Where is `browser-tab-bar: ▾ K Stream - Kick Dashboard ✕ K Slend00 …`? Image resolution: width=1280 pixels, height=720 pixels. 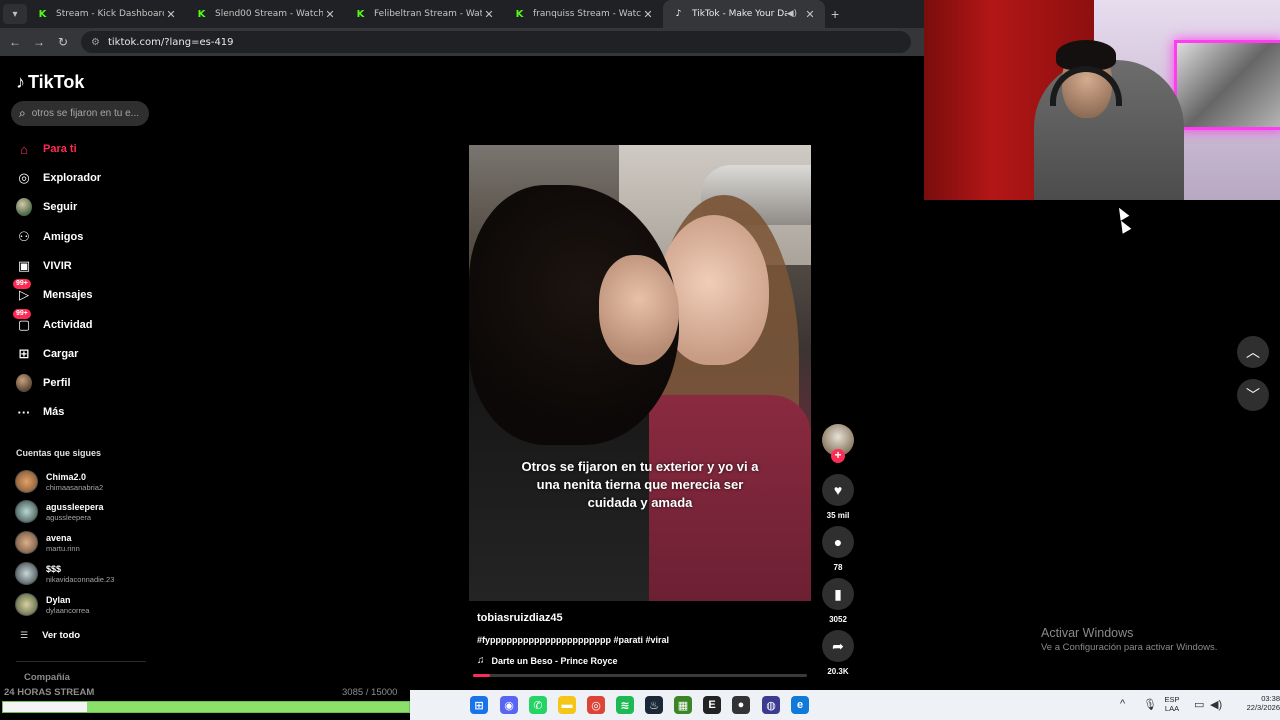 browser-tab-bar: ▾ K Stream - Kick Dashboard ✕ K Slend00 … is located at coordinates (462, 14).